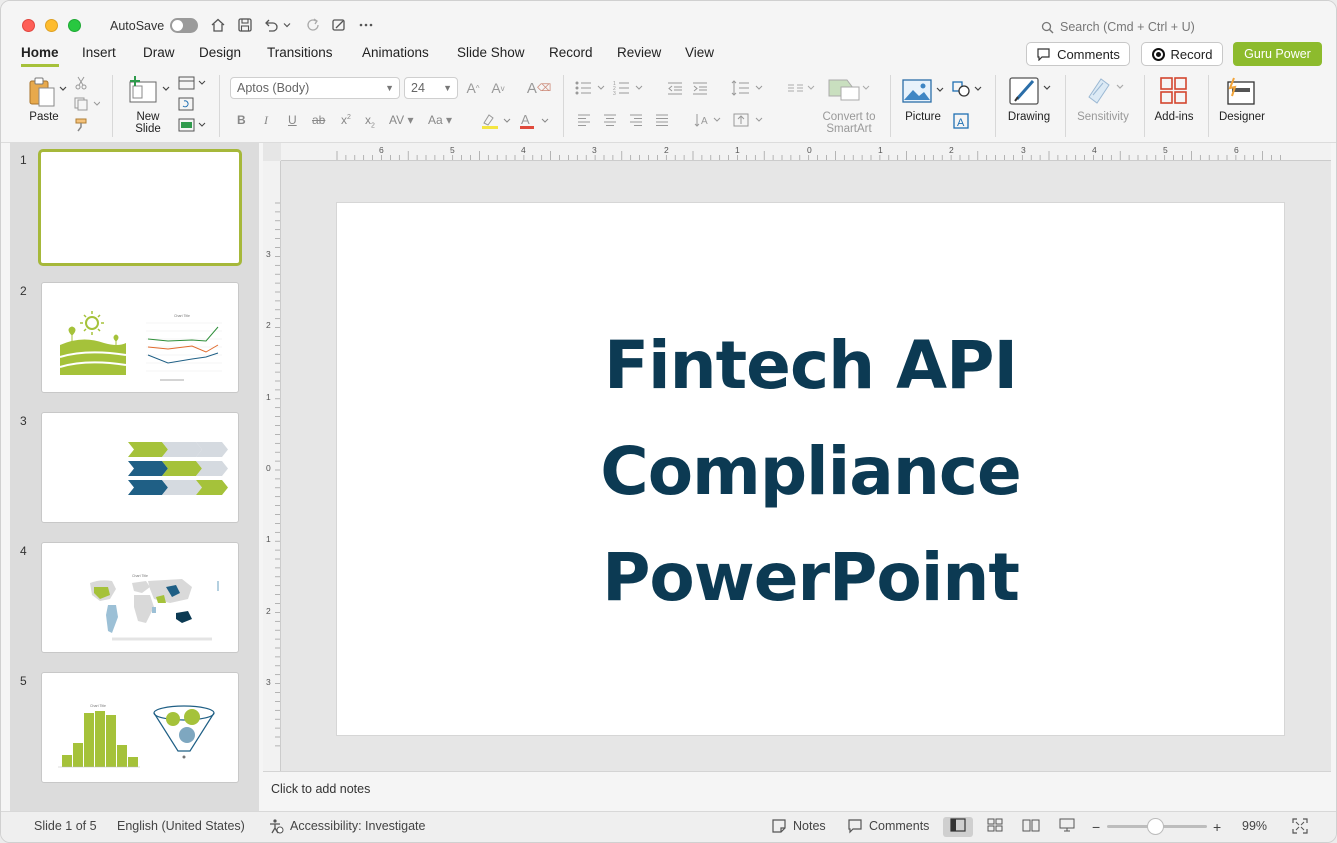 The height and width of the screenshot is (843, 1337). I want to click on font-name-dropdown: Aptos (Body) ▼, so click(315, 88).